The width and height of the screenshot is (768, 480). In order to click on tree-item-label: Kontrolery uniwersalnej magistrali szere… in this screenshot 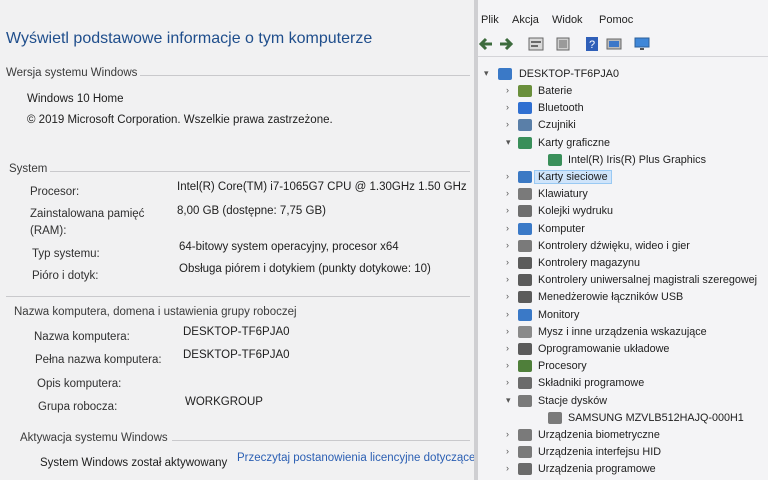, I will do `click(648, 280)`.